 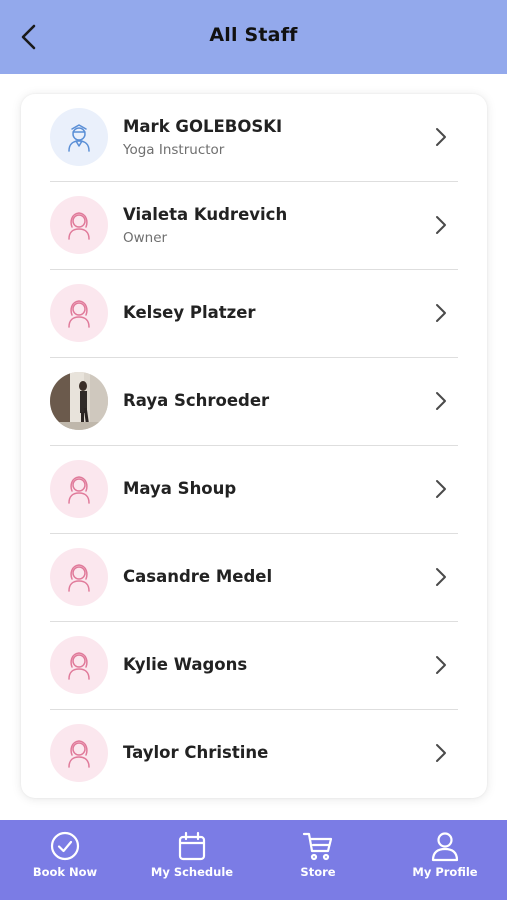 What do you see at coordinates (205, 214) in the screenshot?
I see `staff-name: Vialeta Kudrevich` at bounding box center [205, 214].